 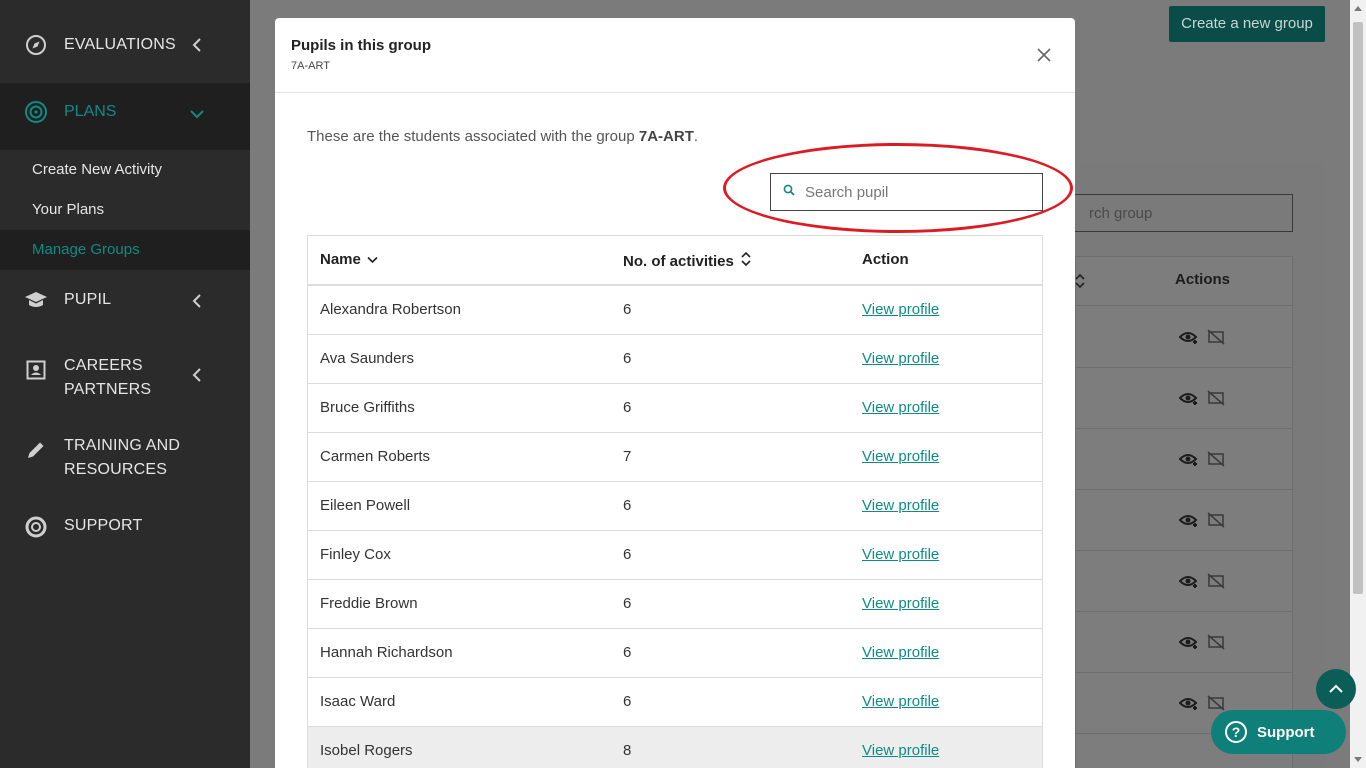 I want to click on background-search-input: rch group, so click(x=1176, y=213).